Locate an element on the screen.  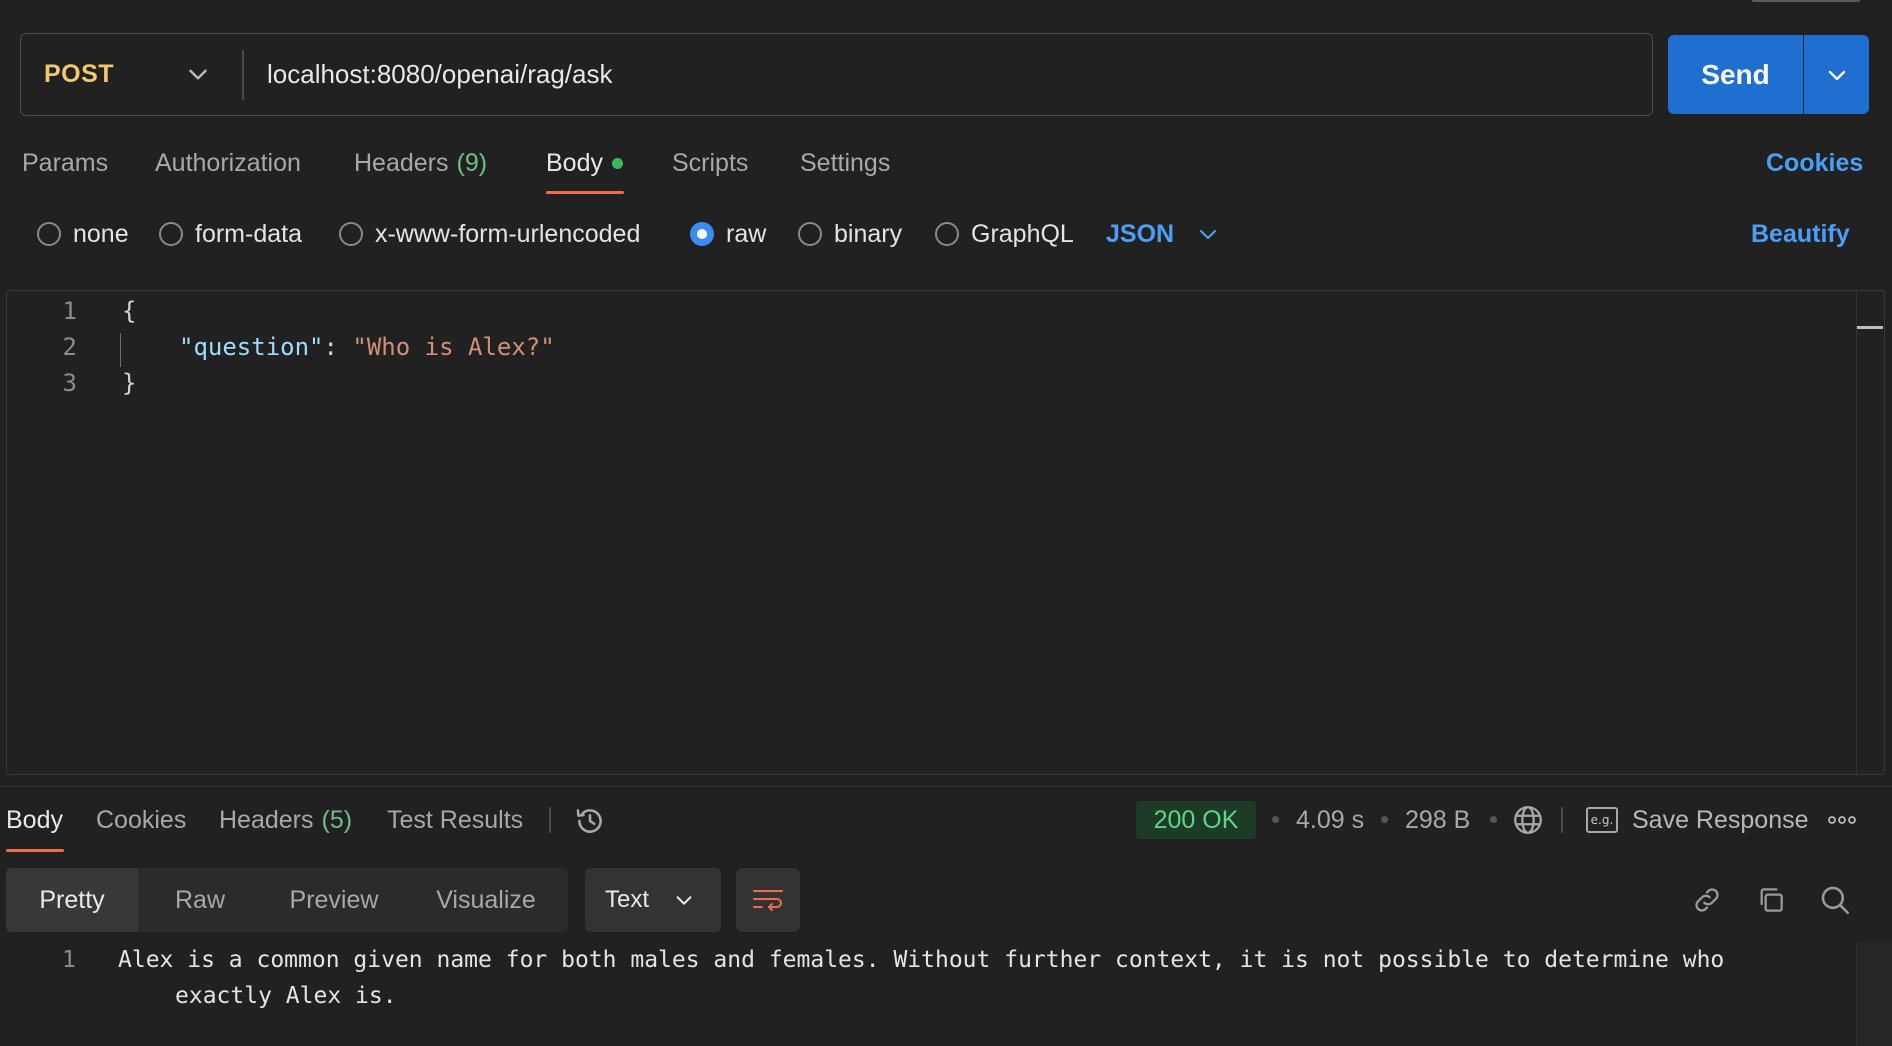
url-input: localhost:8080/openai/rag/ask is located at coordinates (439, 74).